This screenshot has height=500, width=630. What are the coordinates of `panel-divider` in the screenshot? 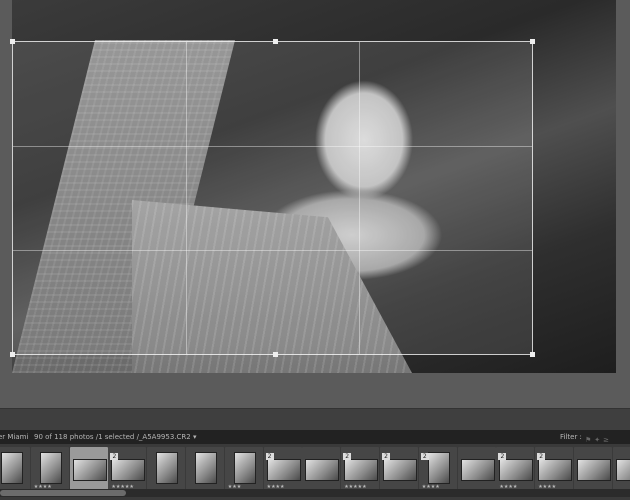 It's located at (315, 419).